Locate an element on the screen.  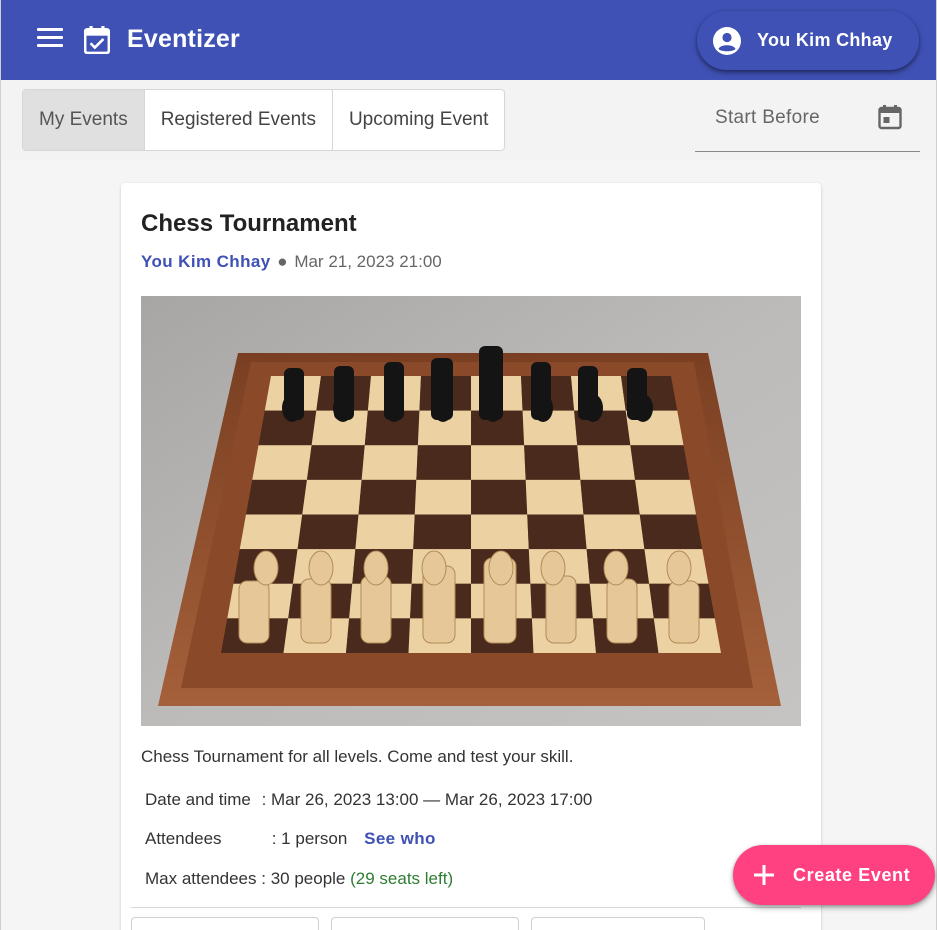
start-before-label: Start Before is located at coordinates (767, 117).